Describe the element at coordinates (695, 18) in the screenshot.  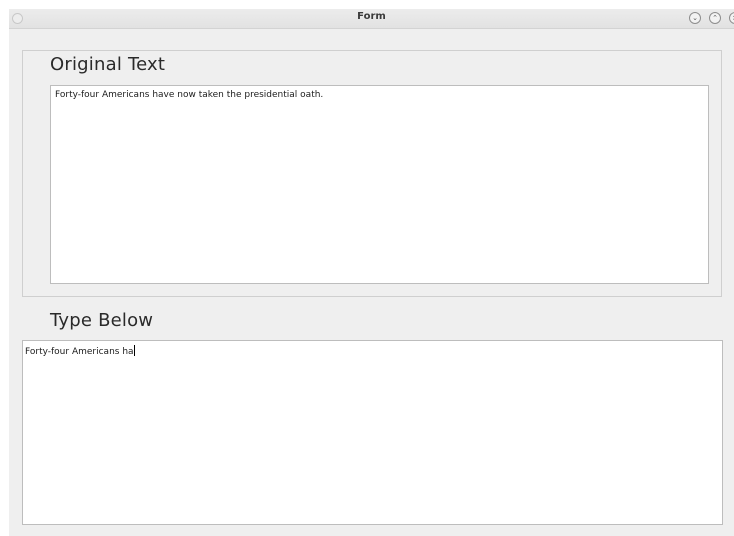
I see `chevron-down-icon: ⌄` at that location.